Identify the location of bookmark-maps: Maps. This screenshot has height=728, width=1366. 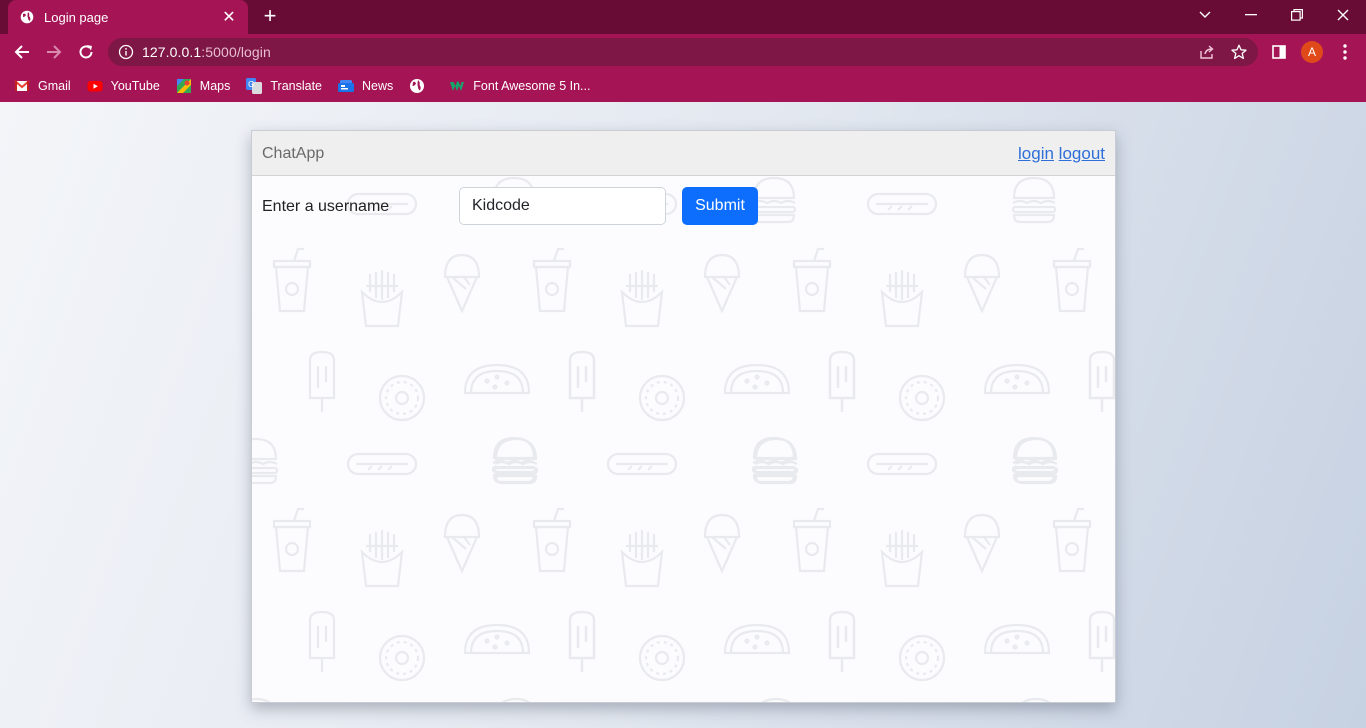
(203, 86).